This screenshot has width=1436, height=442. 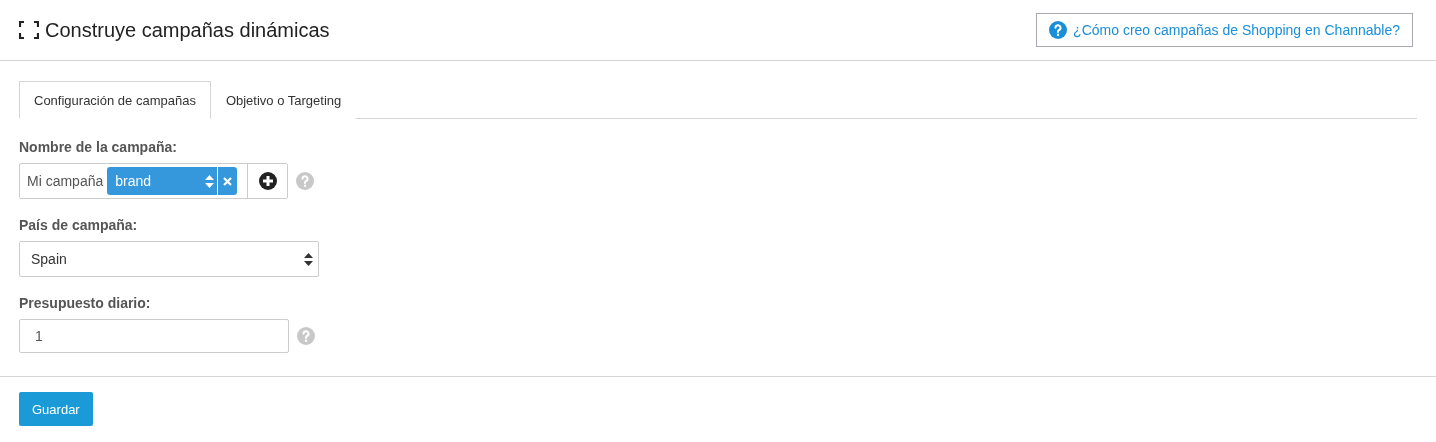 I want to click on plus-circle-icon, so click(x=267, y=181).